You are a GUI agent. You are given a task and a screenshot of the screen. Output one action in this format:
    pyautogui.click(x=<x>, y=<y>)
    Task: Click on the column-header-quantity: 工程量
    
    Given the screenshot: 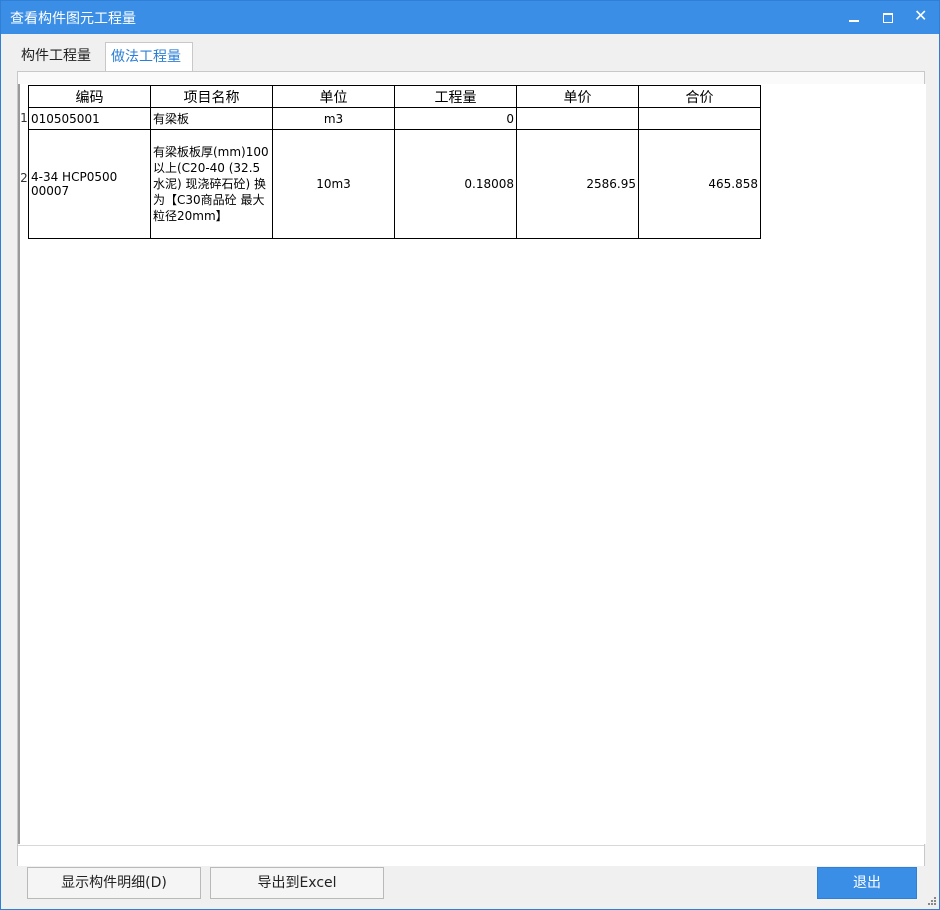 What is the action you would take?
    pyautogui.click(x=455, y=96)
    